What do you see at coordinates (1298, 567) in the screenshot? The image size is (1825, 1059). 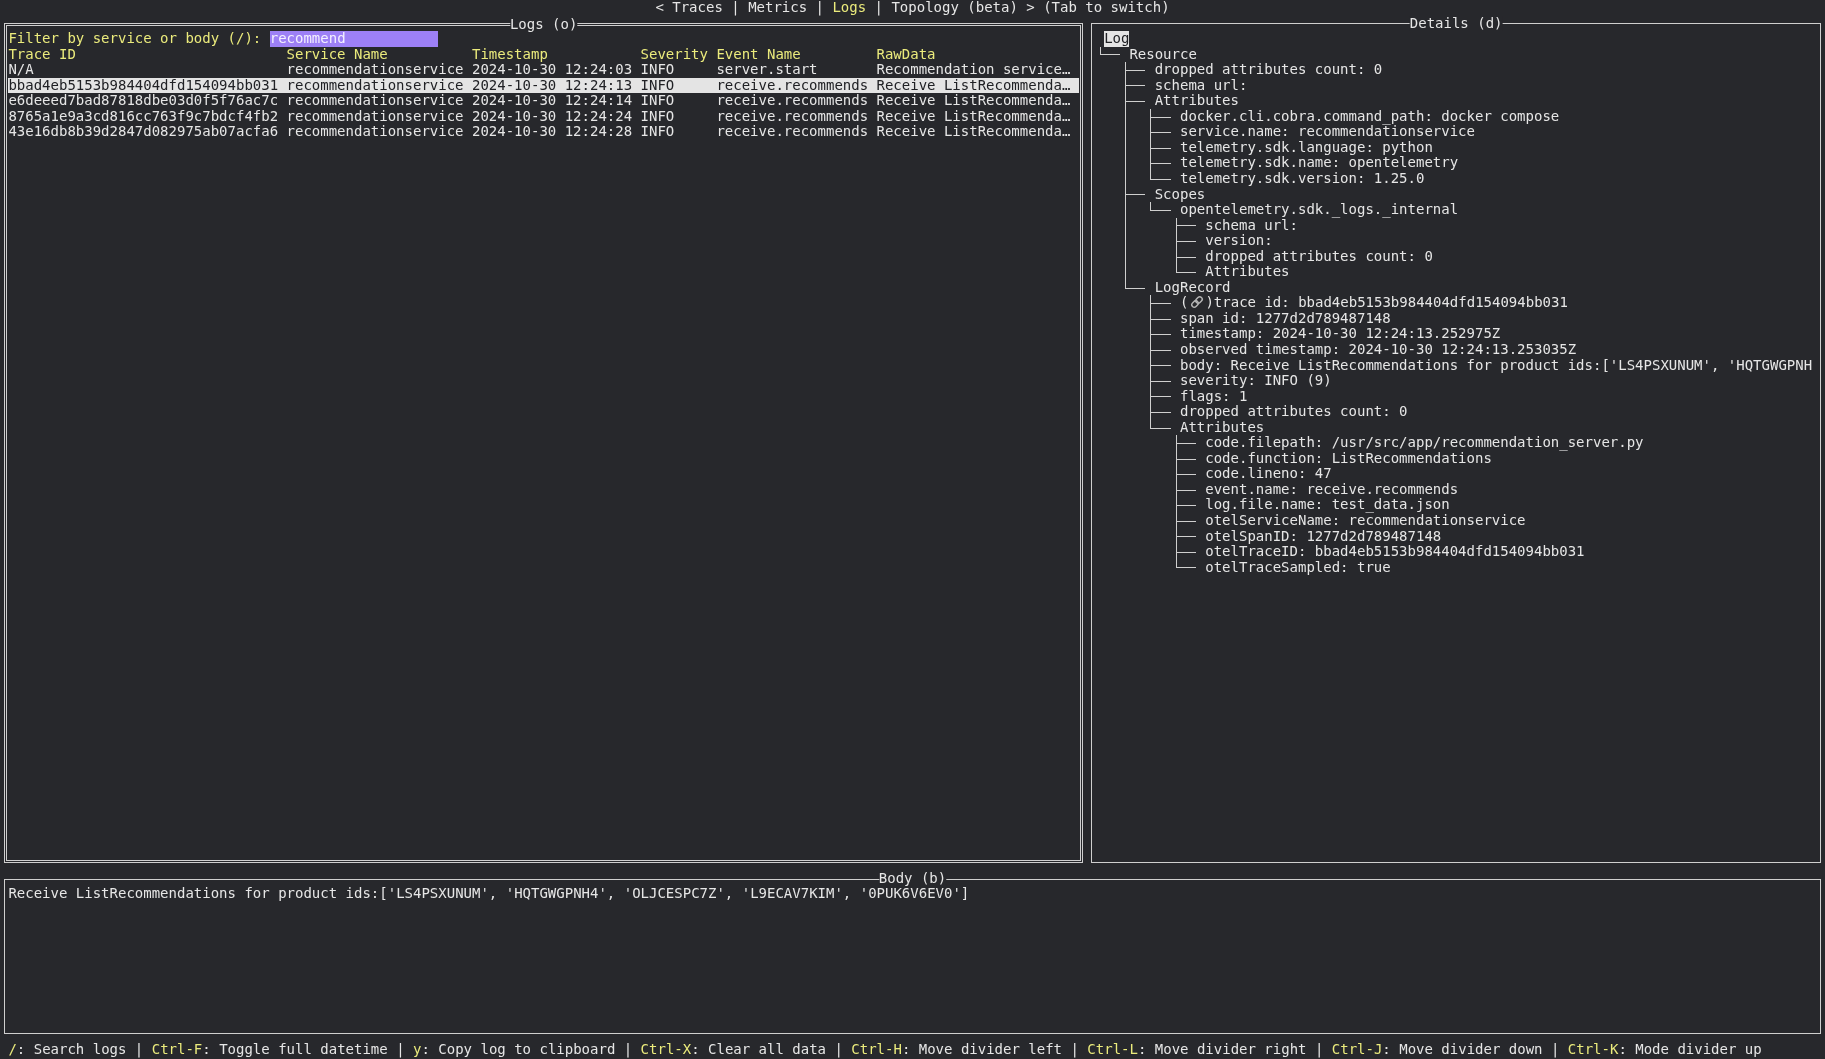 I see `tree-node: otelTraceSampled: true` at bounding box center [1298, 567].